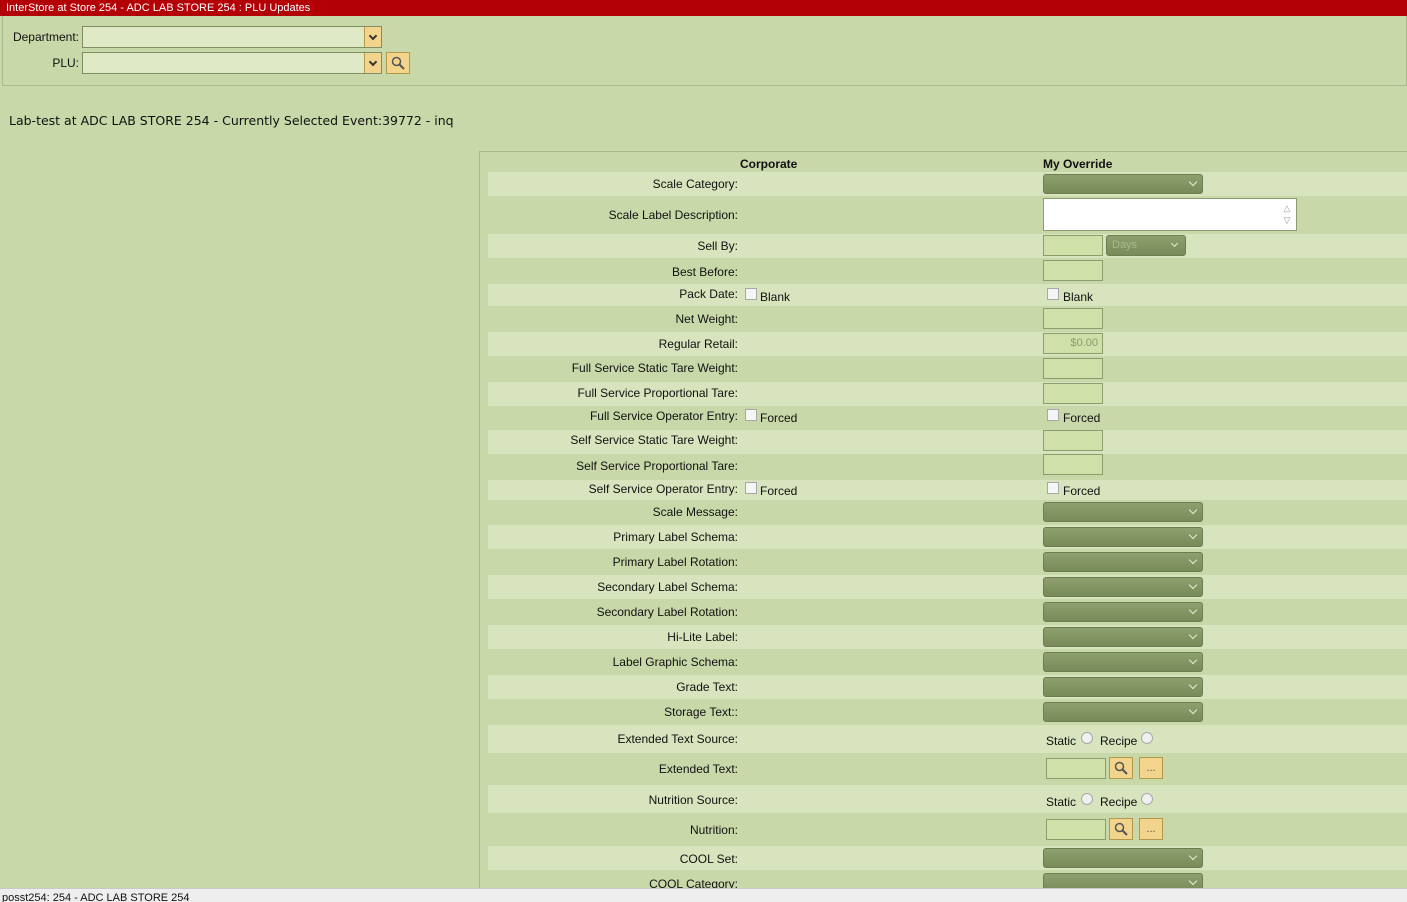 The width and height of the screenshot is (1407, 902). I want to click on corporate-ss-forced-label: Forced, so click(779, 491).